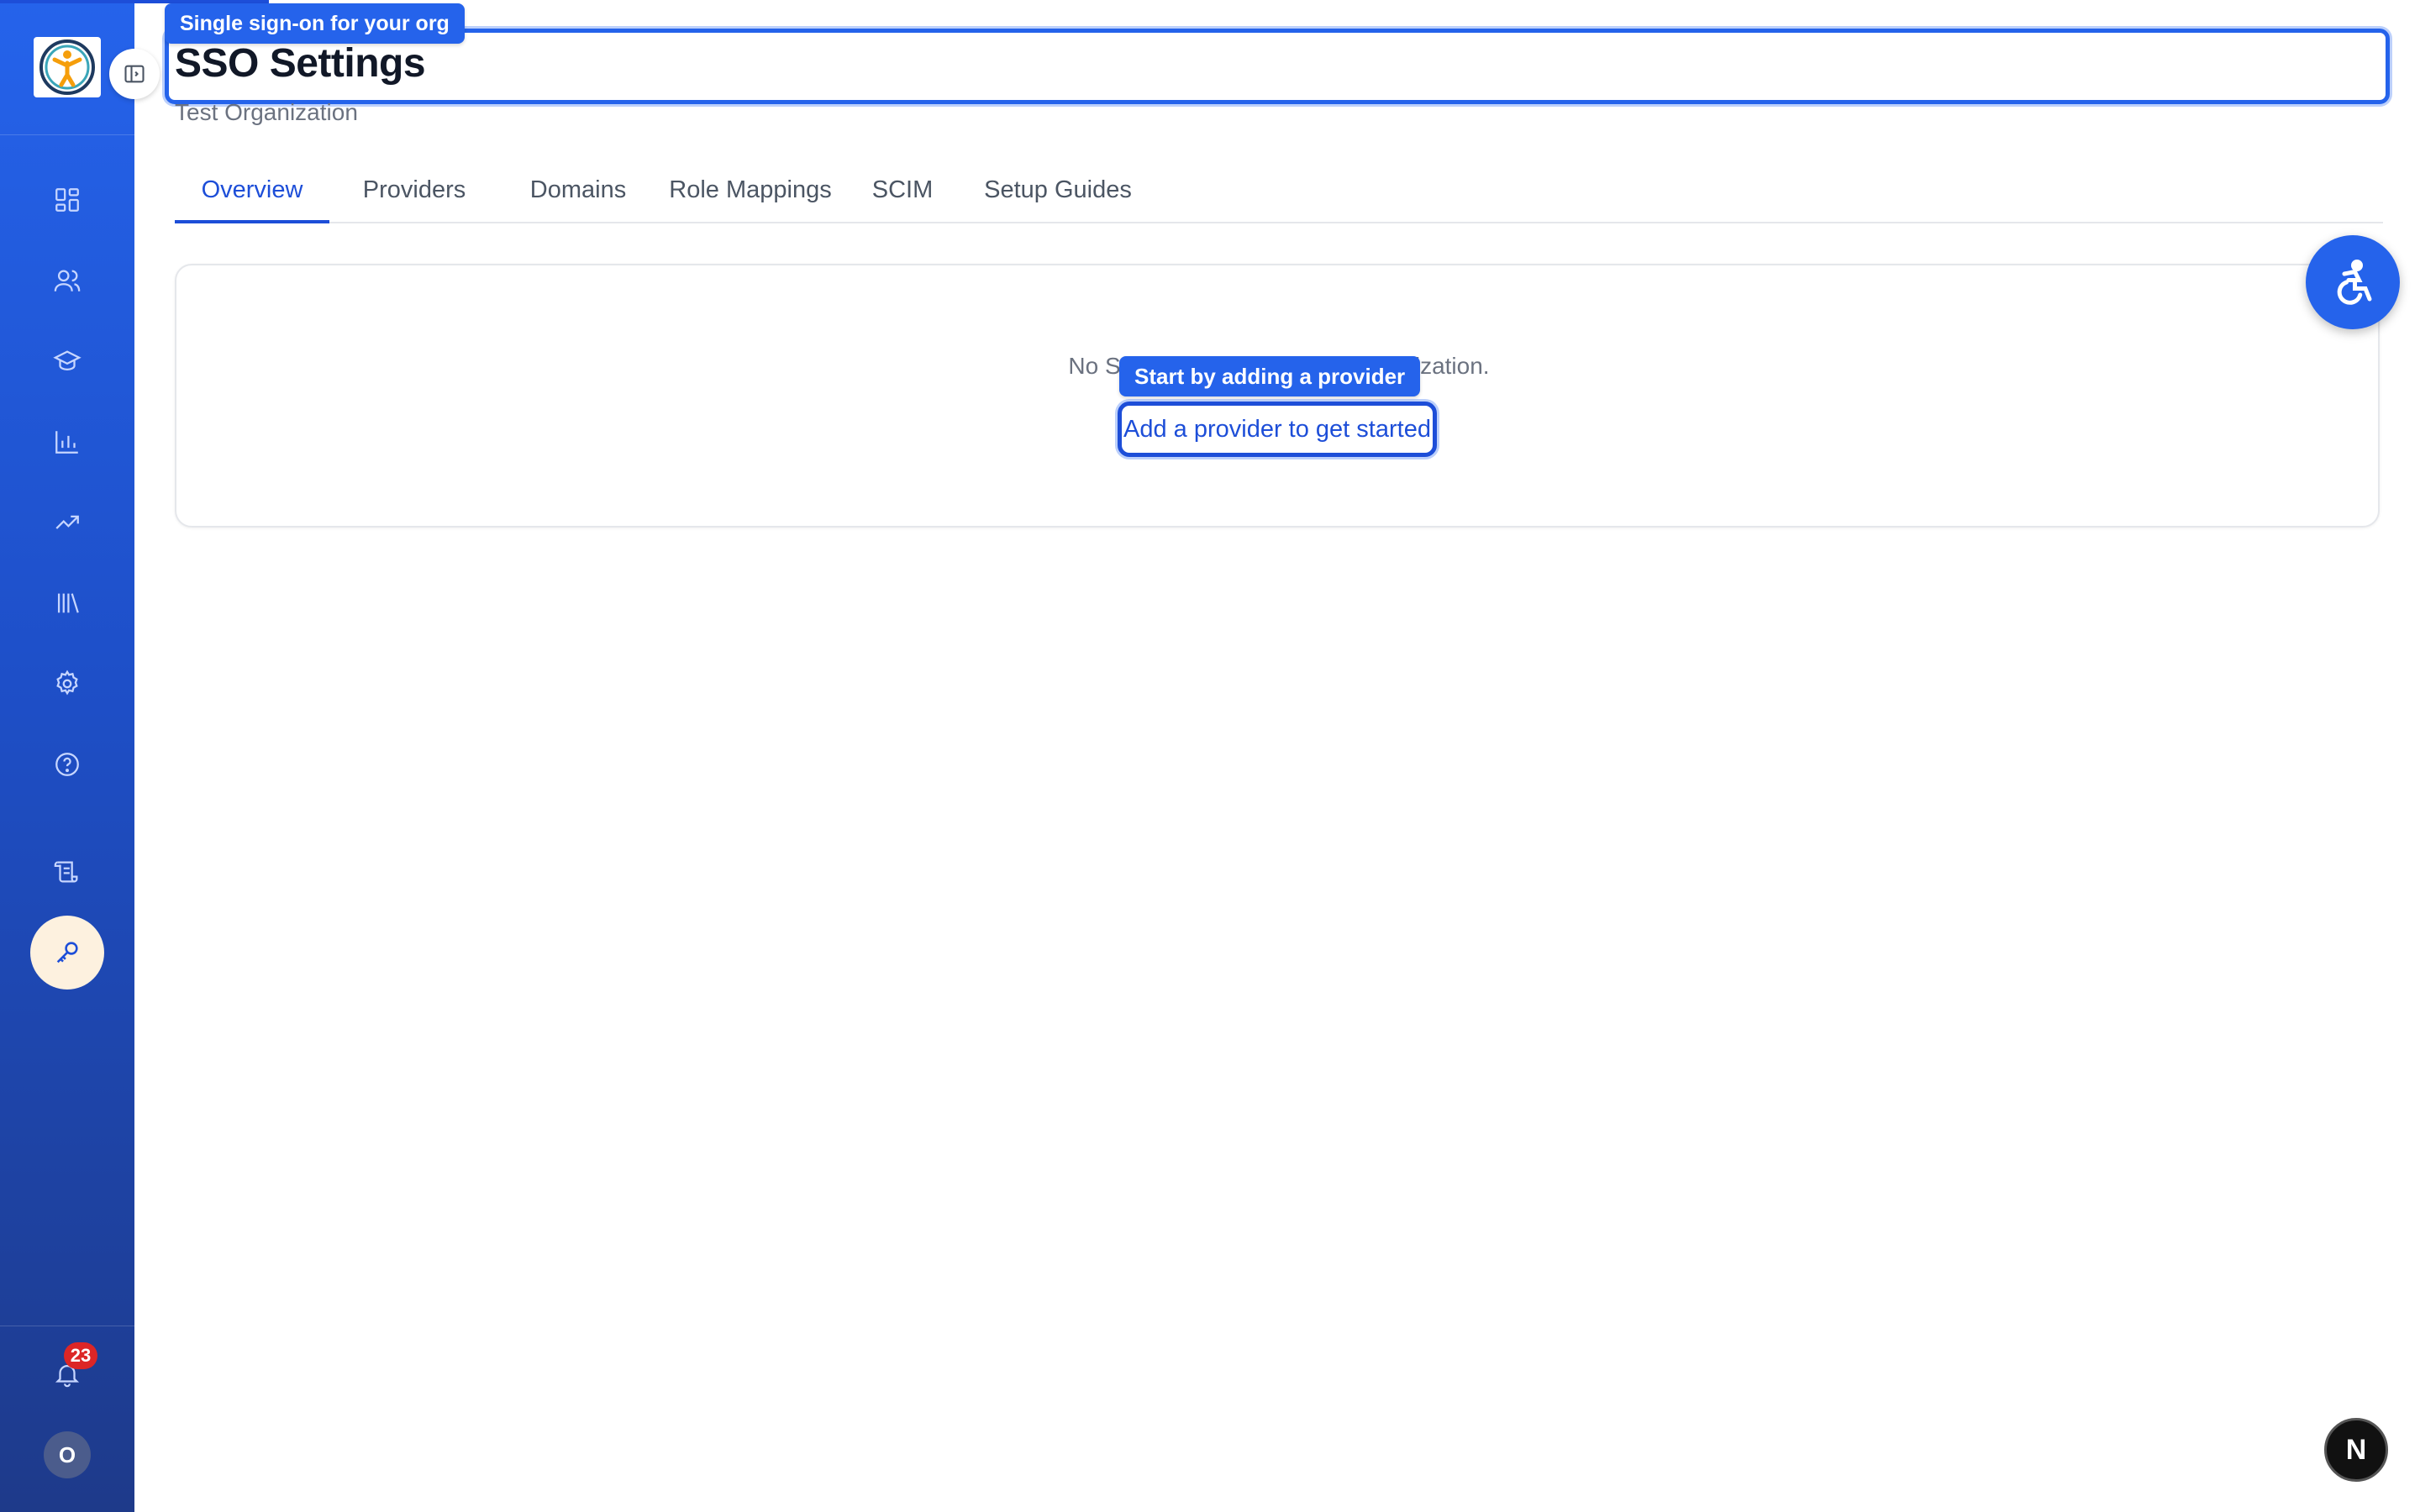 The height and width of the screenshot is (1512, 2420). Describe the element at coordinates (1277, 429) in the screenshot. I see `add-provider-link: Add a provider to get started` at that location.